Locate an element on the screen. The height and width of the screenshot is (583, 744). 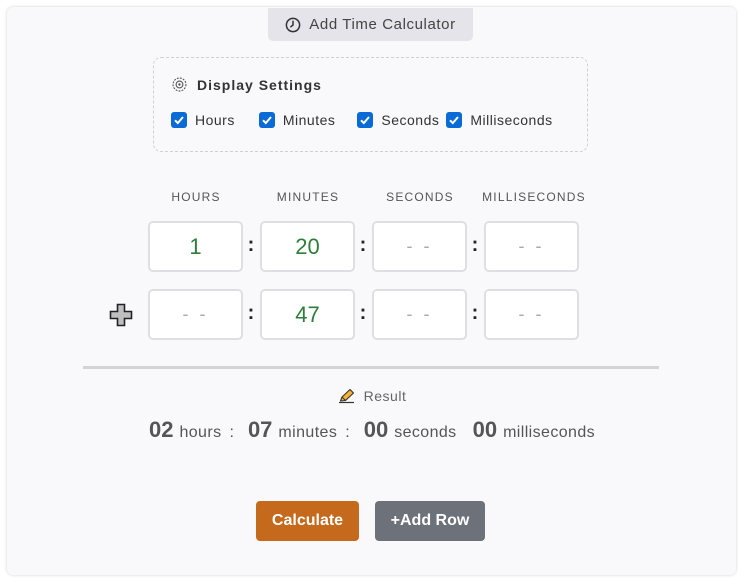
checkbox-minutes-label: Minutes is located at coordinates (309, 120).